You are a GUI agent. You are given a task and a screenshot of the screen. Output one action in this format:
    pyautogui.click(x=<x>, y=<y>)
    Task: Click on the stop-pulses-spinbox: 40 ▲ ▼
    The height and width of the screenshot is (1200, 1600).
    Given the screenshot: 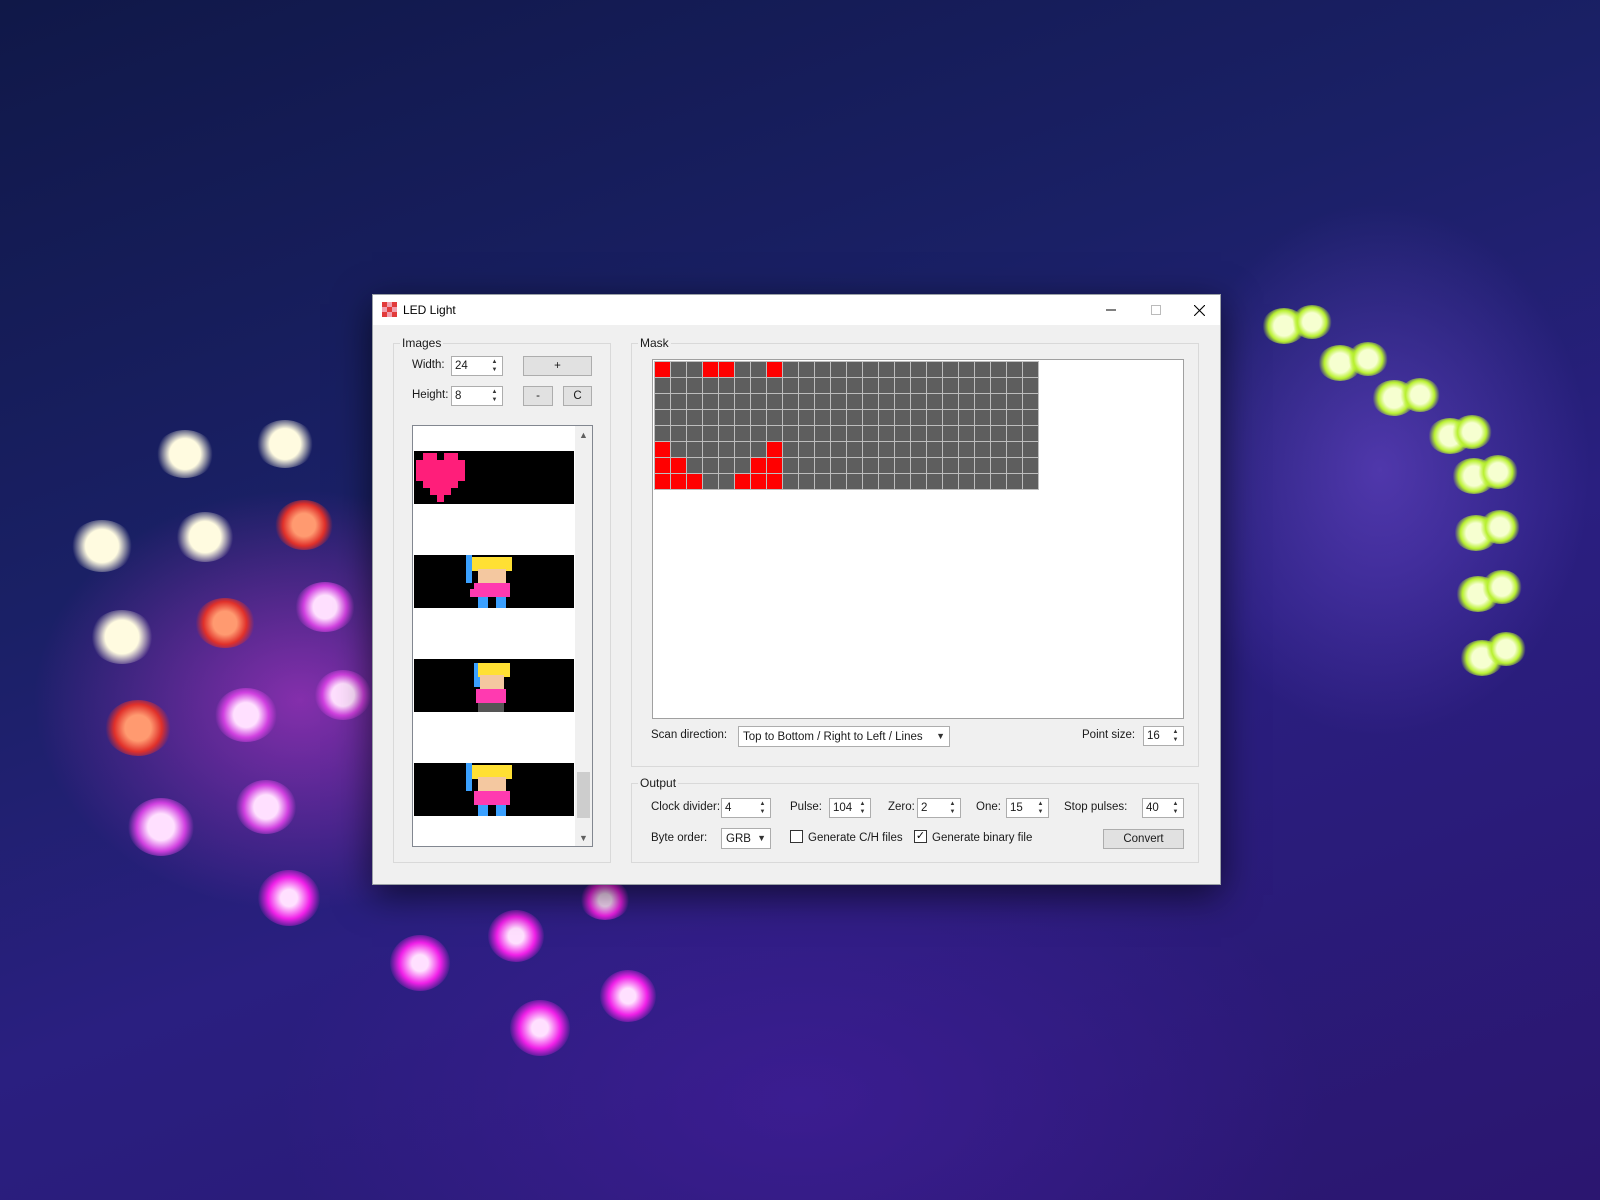 What is the action you would take?
    pyautogui.click(x=1163, y=808)
    